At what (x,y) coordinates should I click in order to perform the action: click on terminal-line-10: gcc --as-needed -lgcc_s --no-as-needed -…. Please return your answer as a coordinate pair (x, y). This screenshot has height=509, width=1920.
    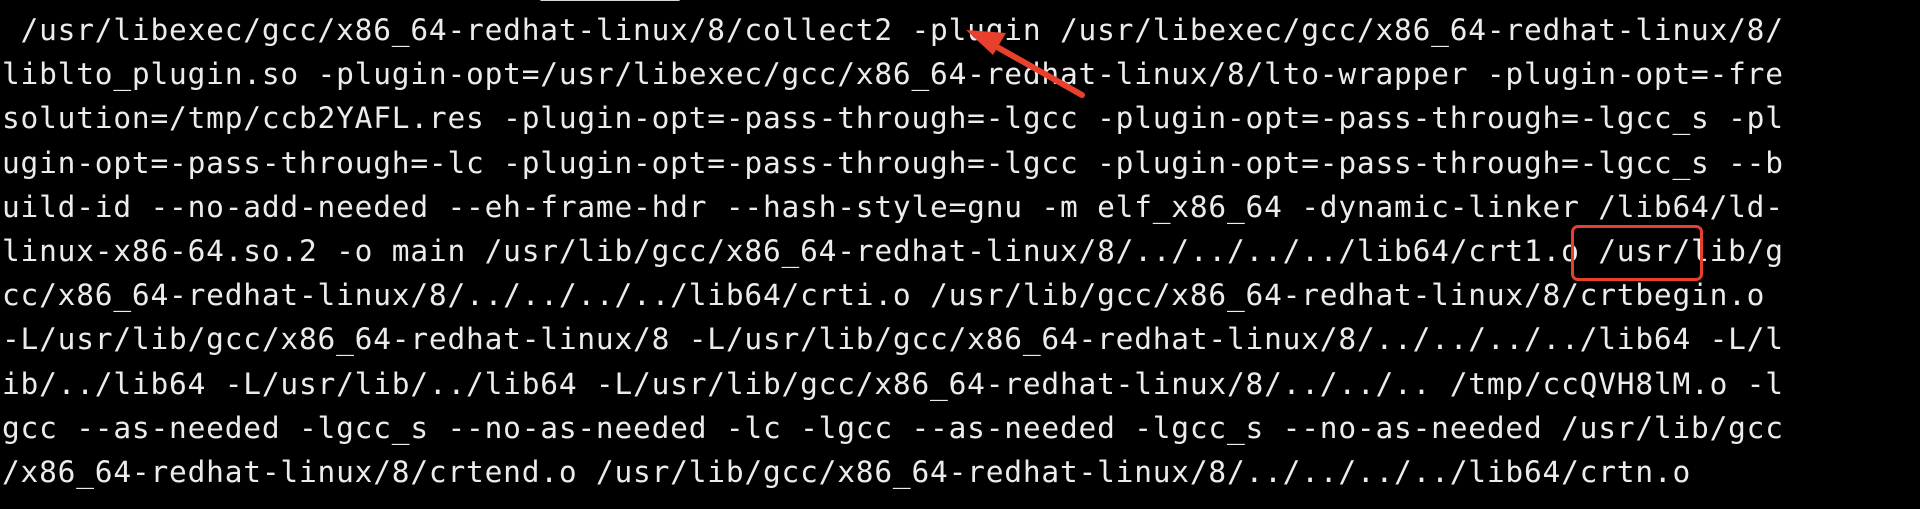
    Looking at the image, I should click on (893, 427).